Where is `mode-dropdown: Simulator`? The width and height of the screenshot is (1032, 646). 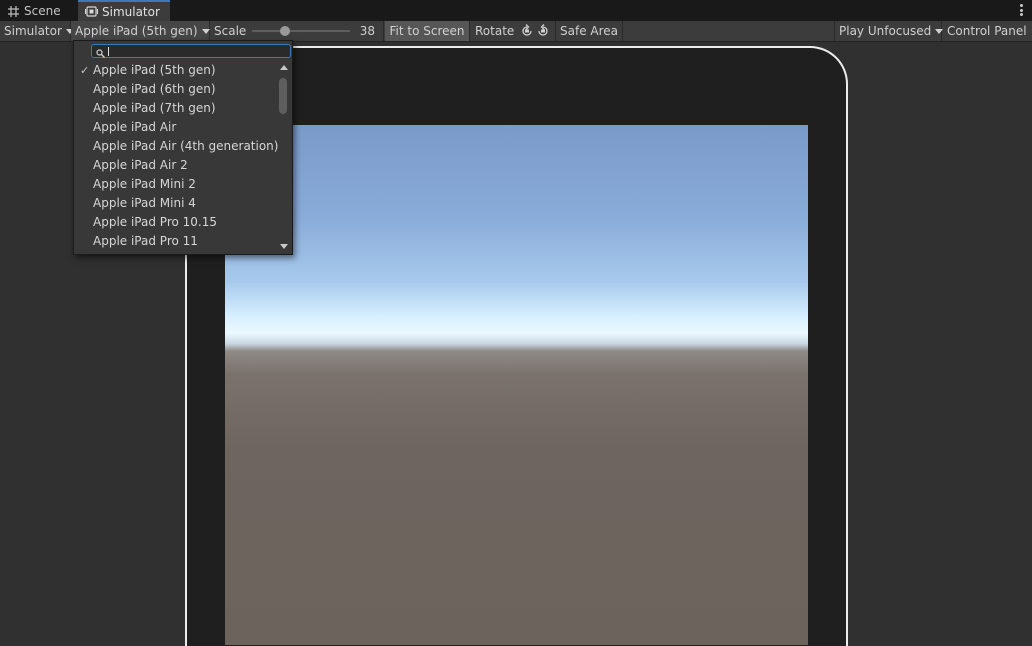 mode-dropdown: Simulator is located at coordinates (37, 31).